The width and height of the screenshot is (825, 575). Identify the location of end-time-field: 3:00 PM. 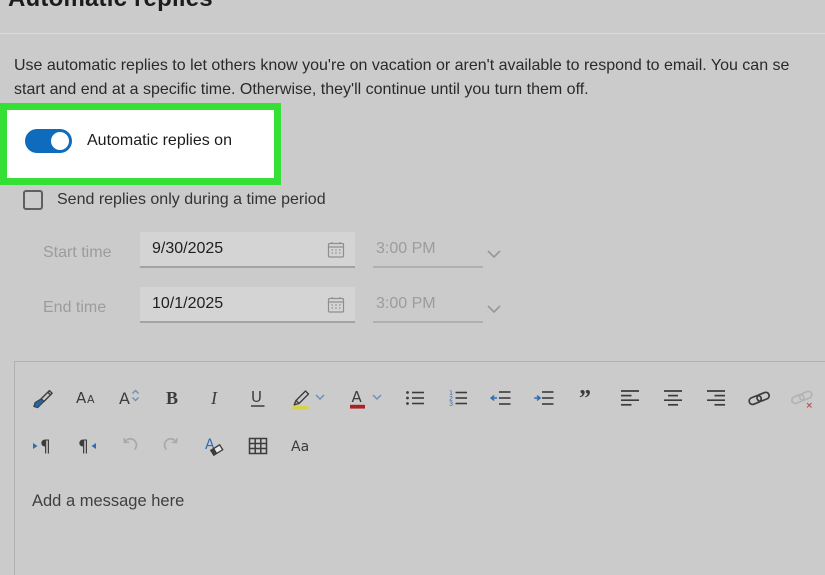
(428, 305).